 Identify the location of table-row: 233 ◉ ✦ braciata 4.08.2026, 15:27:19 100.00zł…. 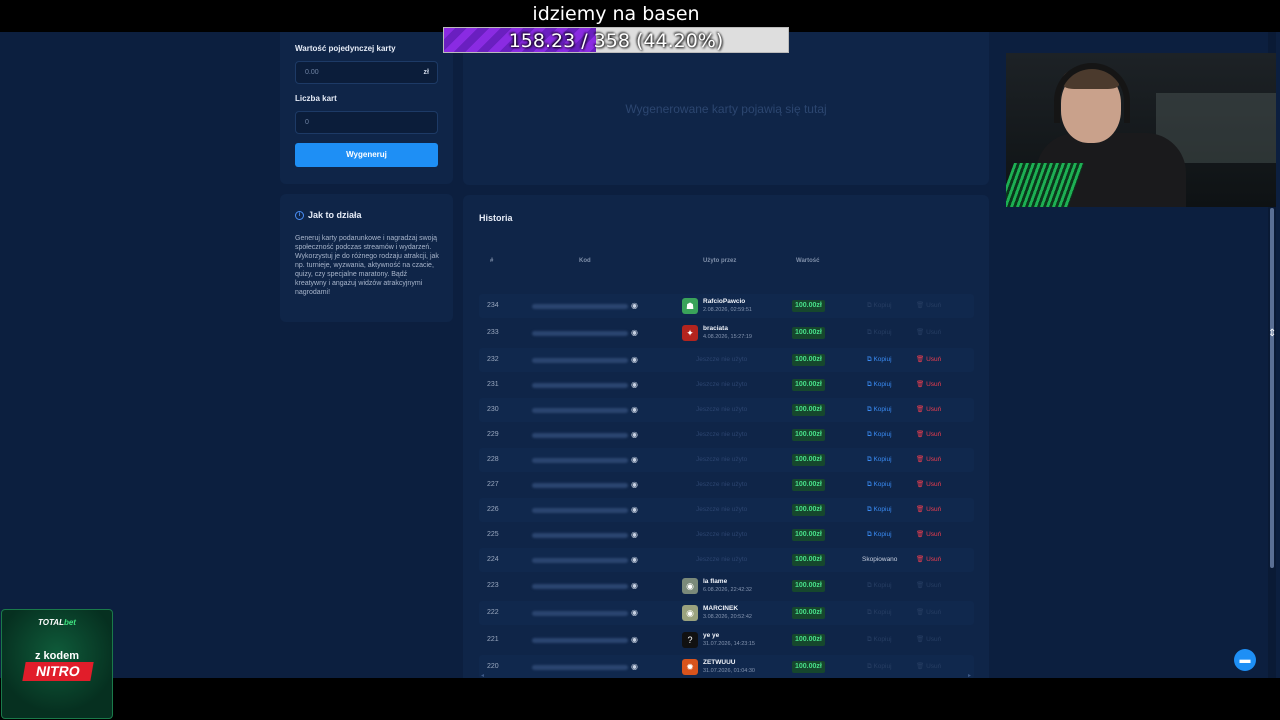
(726, 333).